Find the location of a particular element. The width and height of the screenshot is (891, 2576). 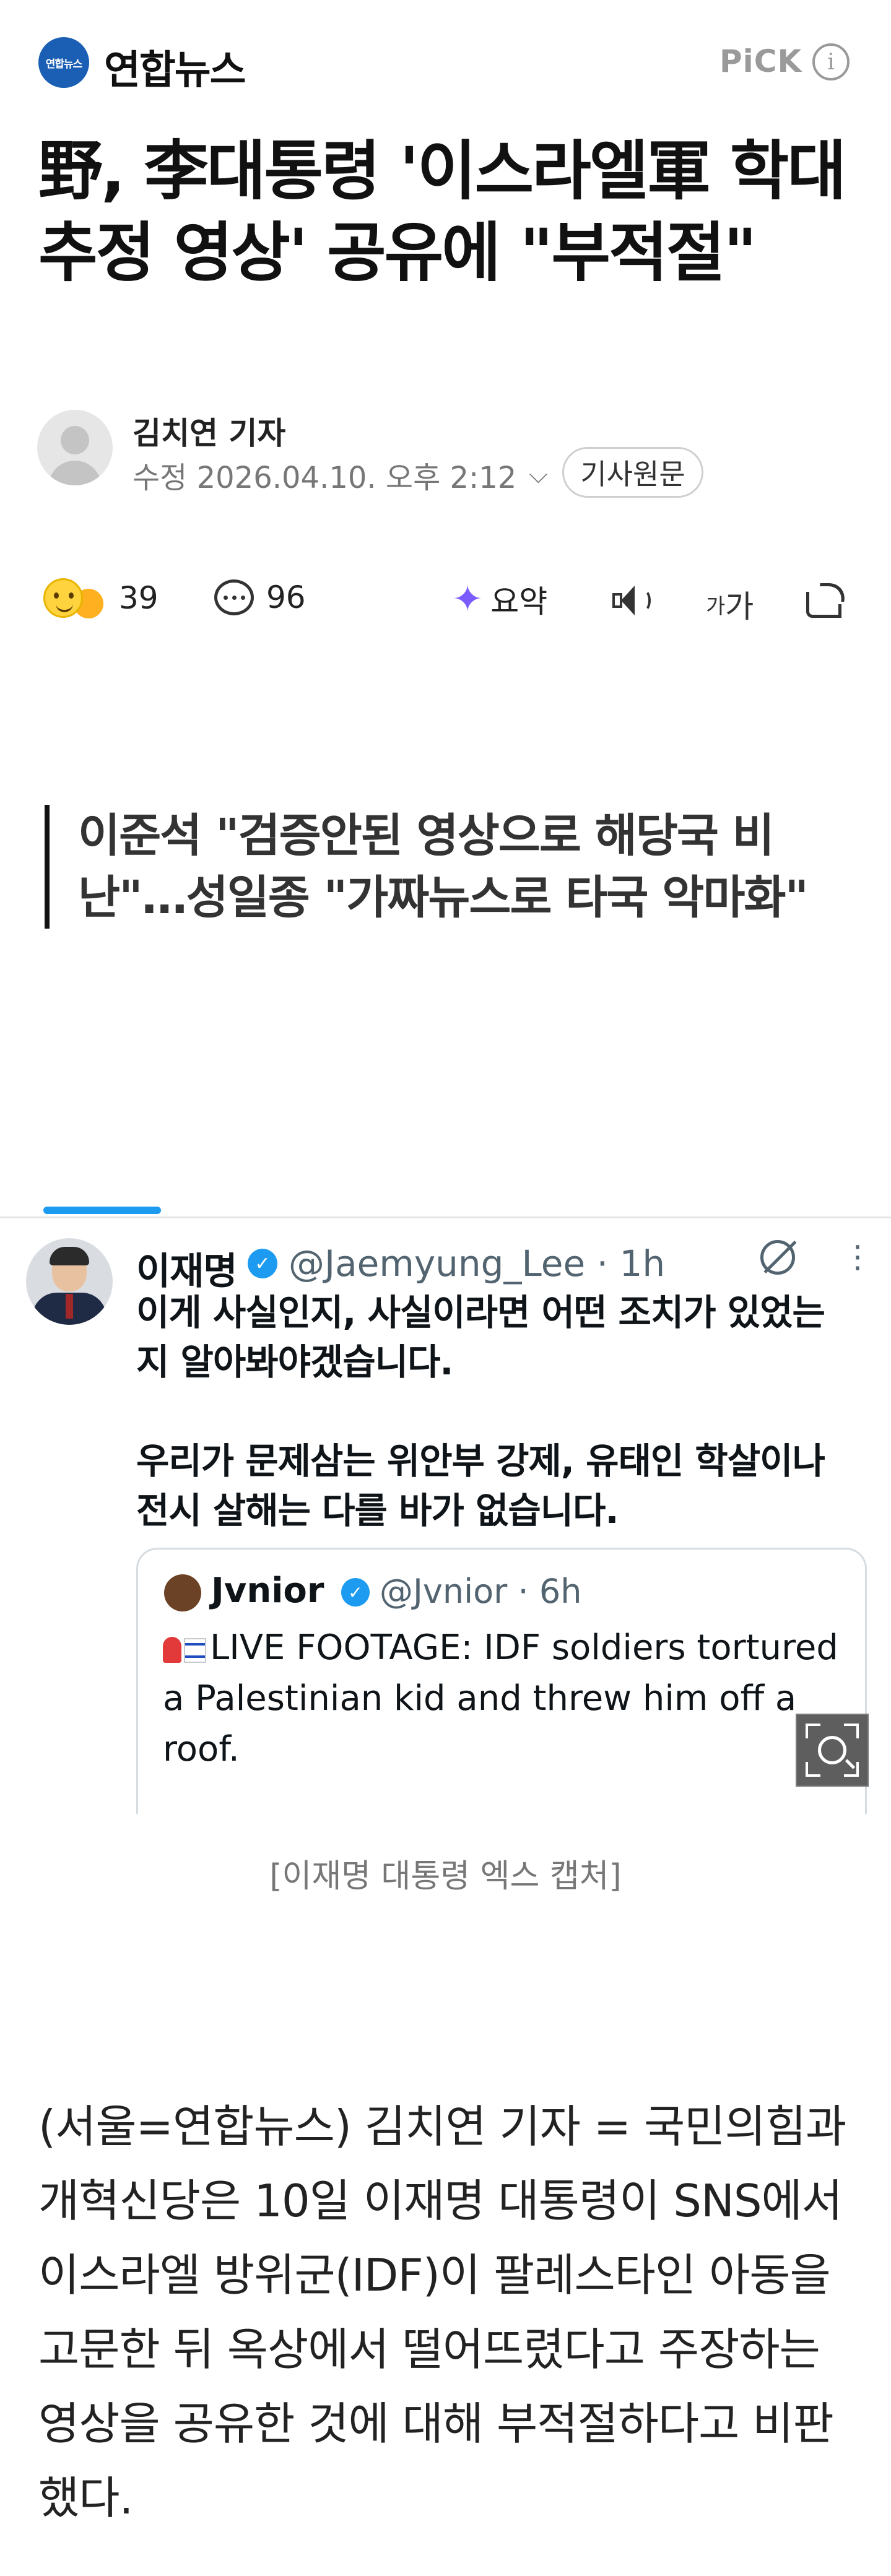

article-meta: 수정 2026.04.10. 오후 2:12 ⌵ is located at coordinates (340, 475).